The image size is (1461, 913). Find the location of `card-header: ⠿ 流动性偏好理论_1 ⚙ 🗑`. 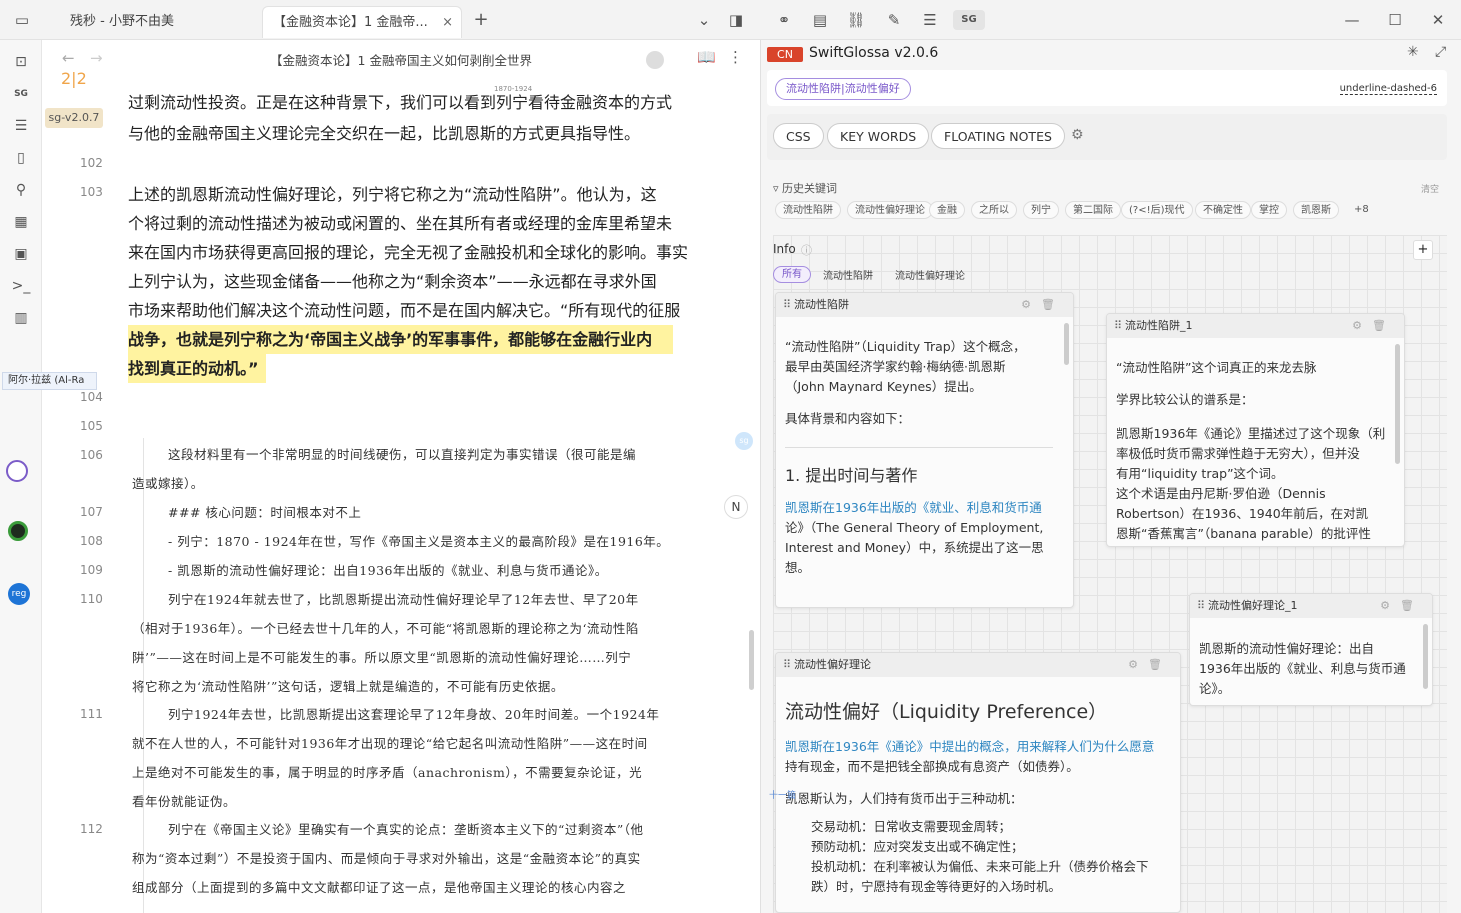

card-header: ⠿ 流动性偏好理论_1 ⚙ 🗑 is located at coordinates (1311, 606).